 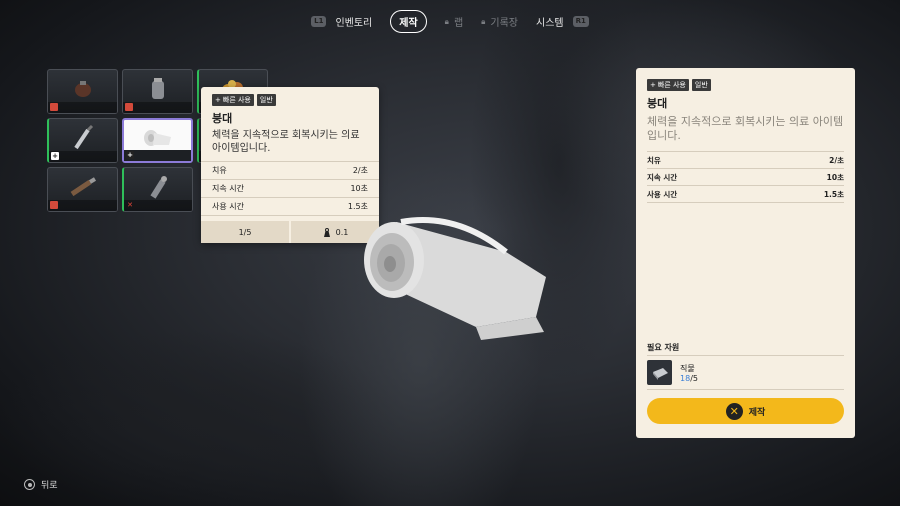 I want to click on required-resource-item: 직물 18/5, so click(x=672, y=372).